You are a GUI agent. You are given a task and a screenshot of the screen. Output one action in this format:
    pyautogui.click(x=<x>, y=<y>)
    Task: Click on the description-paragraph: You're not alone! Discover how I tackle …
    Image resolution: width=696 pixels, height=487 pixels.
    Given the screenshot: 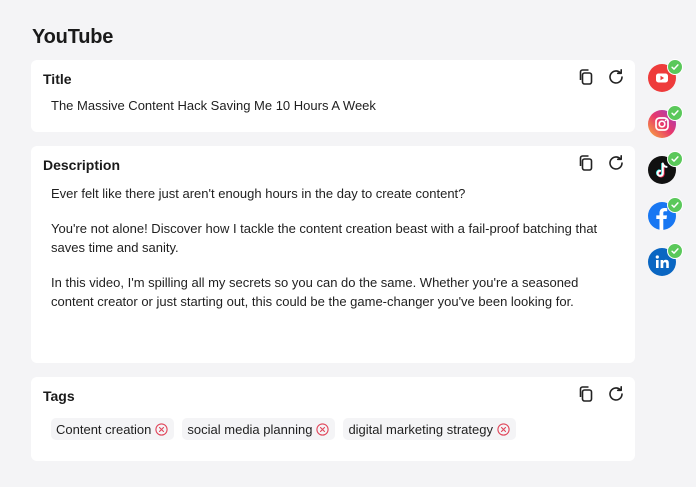 What is the action you would take?
    pyautogui.click(x=324, y=238)
    